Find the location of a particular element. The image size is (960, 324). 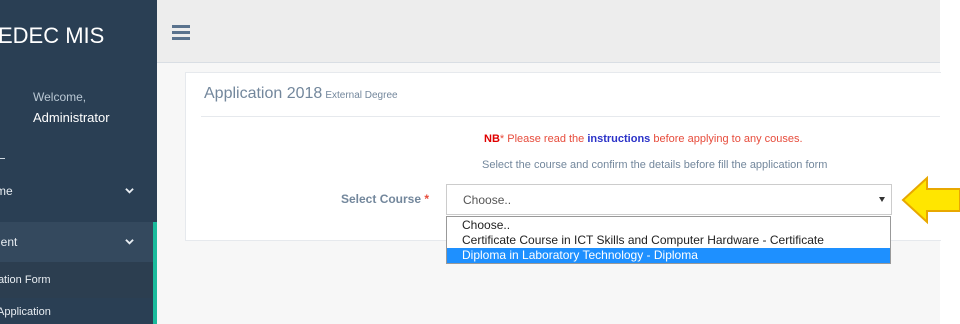

nb-text-end: before applying to any couses. is located at coordinates (726, 139).